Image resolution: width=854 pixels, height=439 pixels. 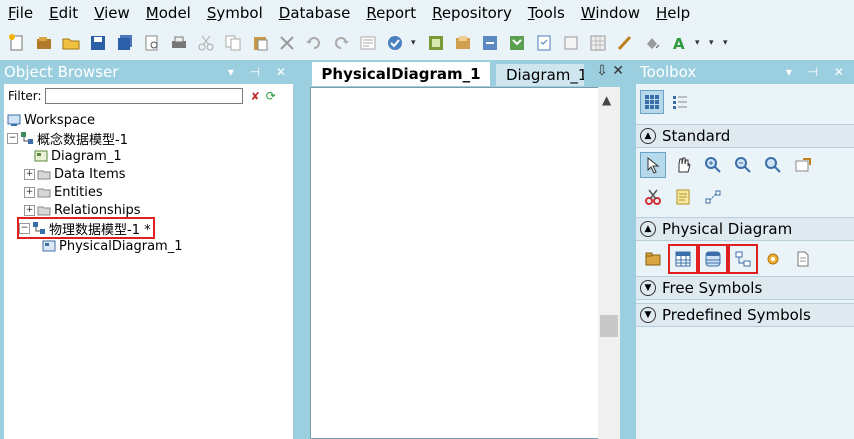 What do you see at coordinates (648, 229) in the screenshot?
I see `chevron-up-icon: ▲` at bounding box center [648, 229].